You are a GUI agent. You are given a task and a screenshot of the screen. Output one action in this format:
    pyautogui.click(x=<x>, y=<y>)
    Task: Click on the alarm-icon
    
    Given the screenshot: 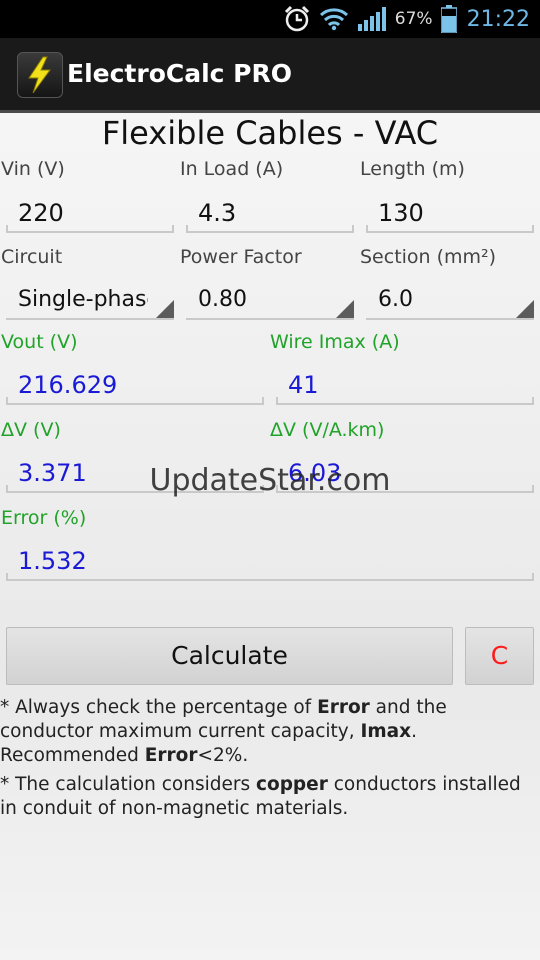 What is the action you would take?
    pyautogui.click(x=297, y=19)
    